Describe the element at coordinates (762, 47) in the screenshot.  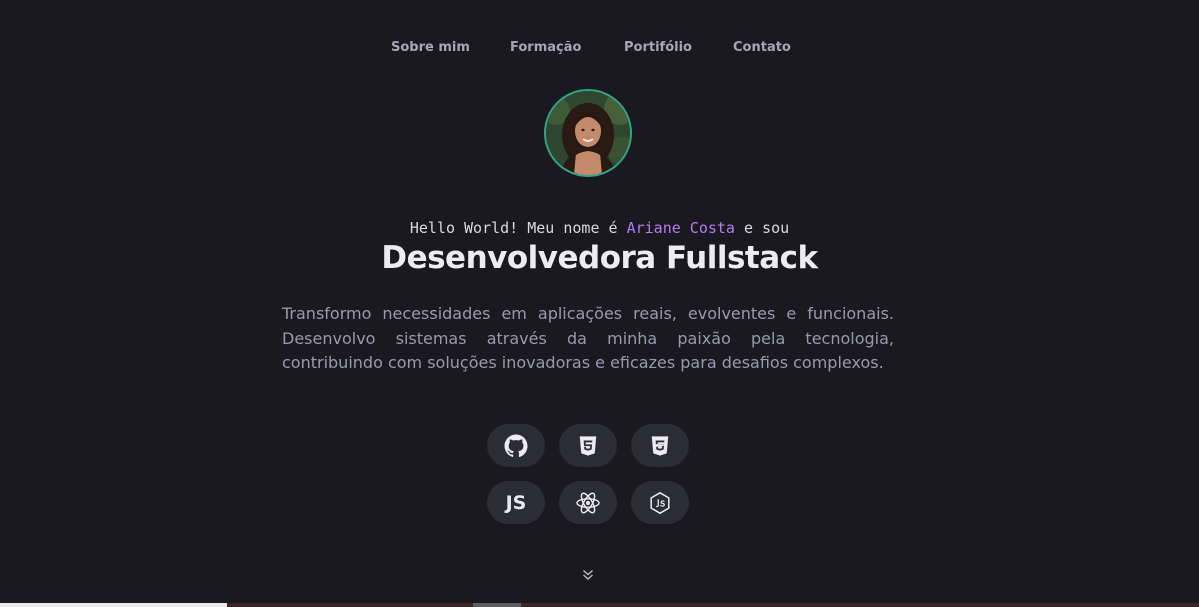
I see `nav-item-contato: Contato` at that location.